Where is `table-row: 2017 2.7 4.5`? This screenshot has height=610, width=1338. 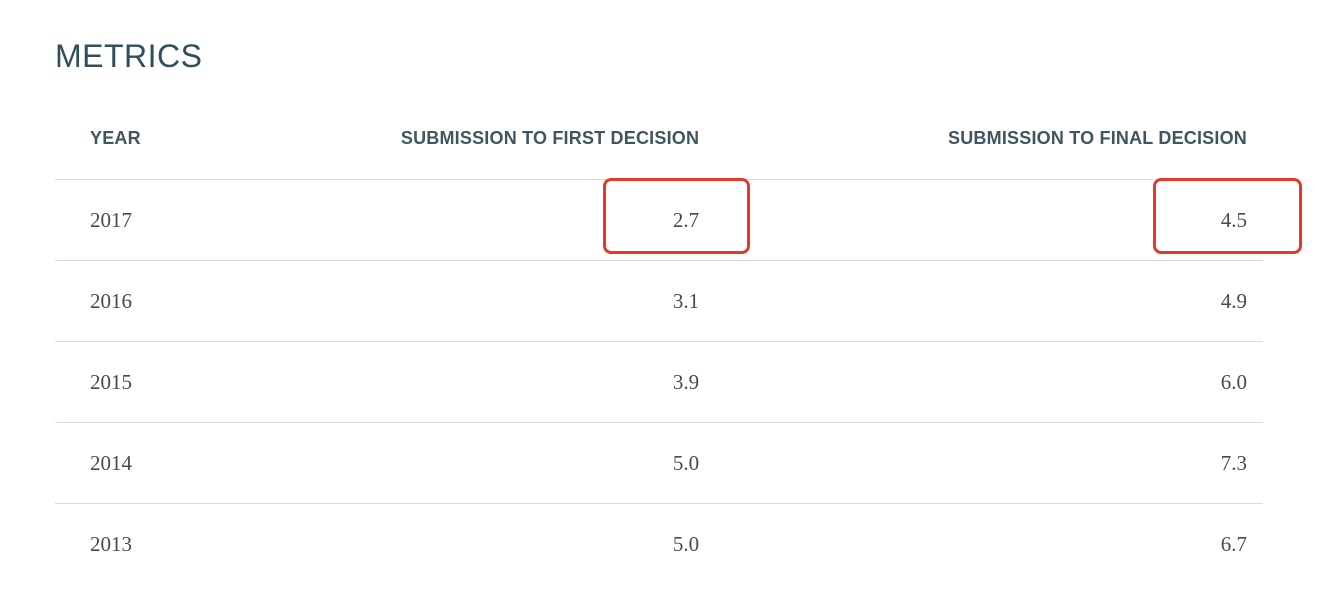
table-row: 2017 2.7 4.5 is located at coordinates (659, 220).